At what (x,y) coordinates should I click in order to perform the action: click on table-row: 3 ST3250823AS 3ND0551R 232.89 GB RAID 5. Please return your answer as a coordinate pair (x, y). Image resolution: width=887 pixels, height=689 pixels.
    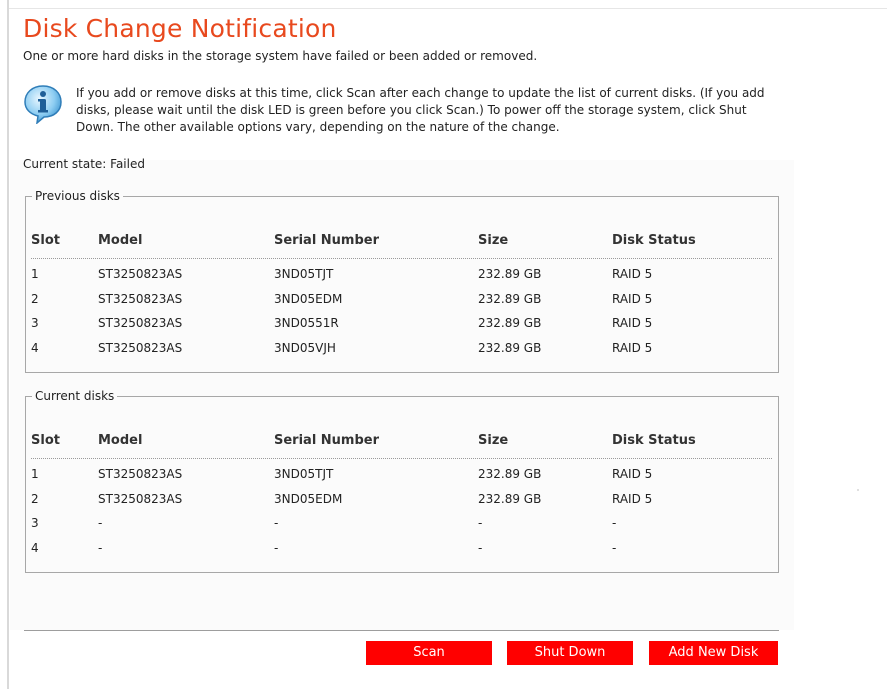
    Looking at the image, I should click on (402, 328).